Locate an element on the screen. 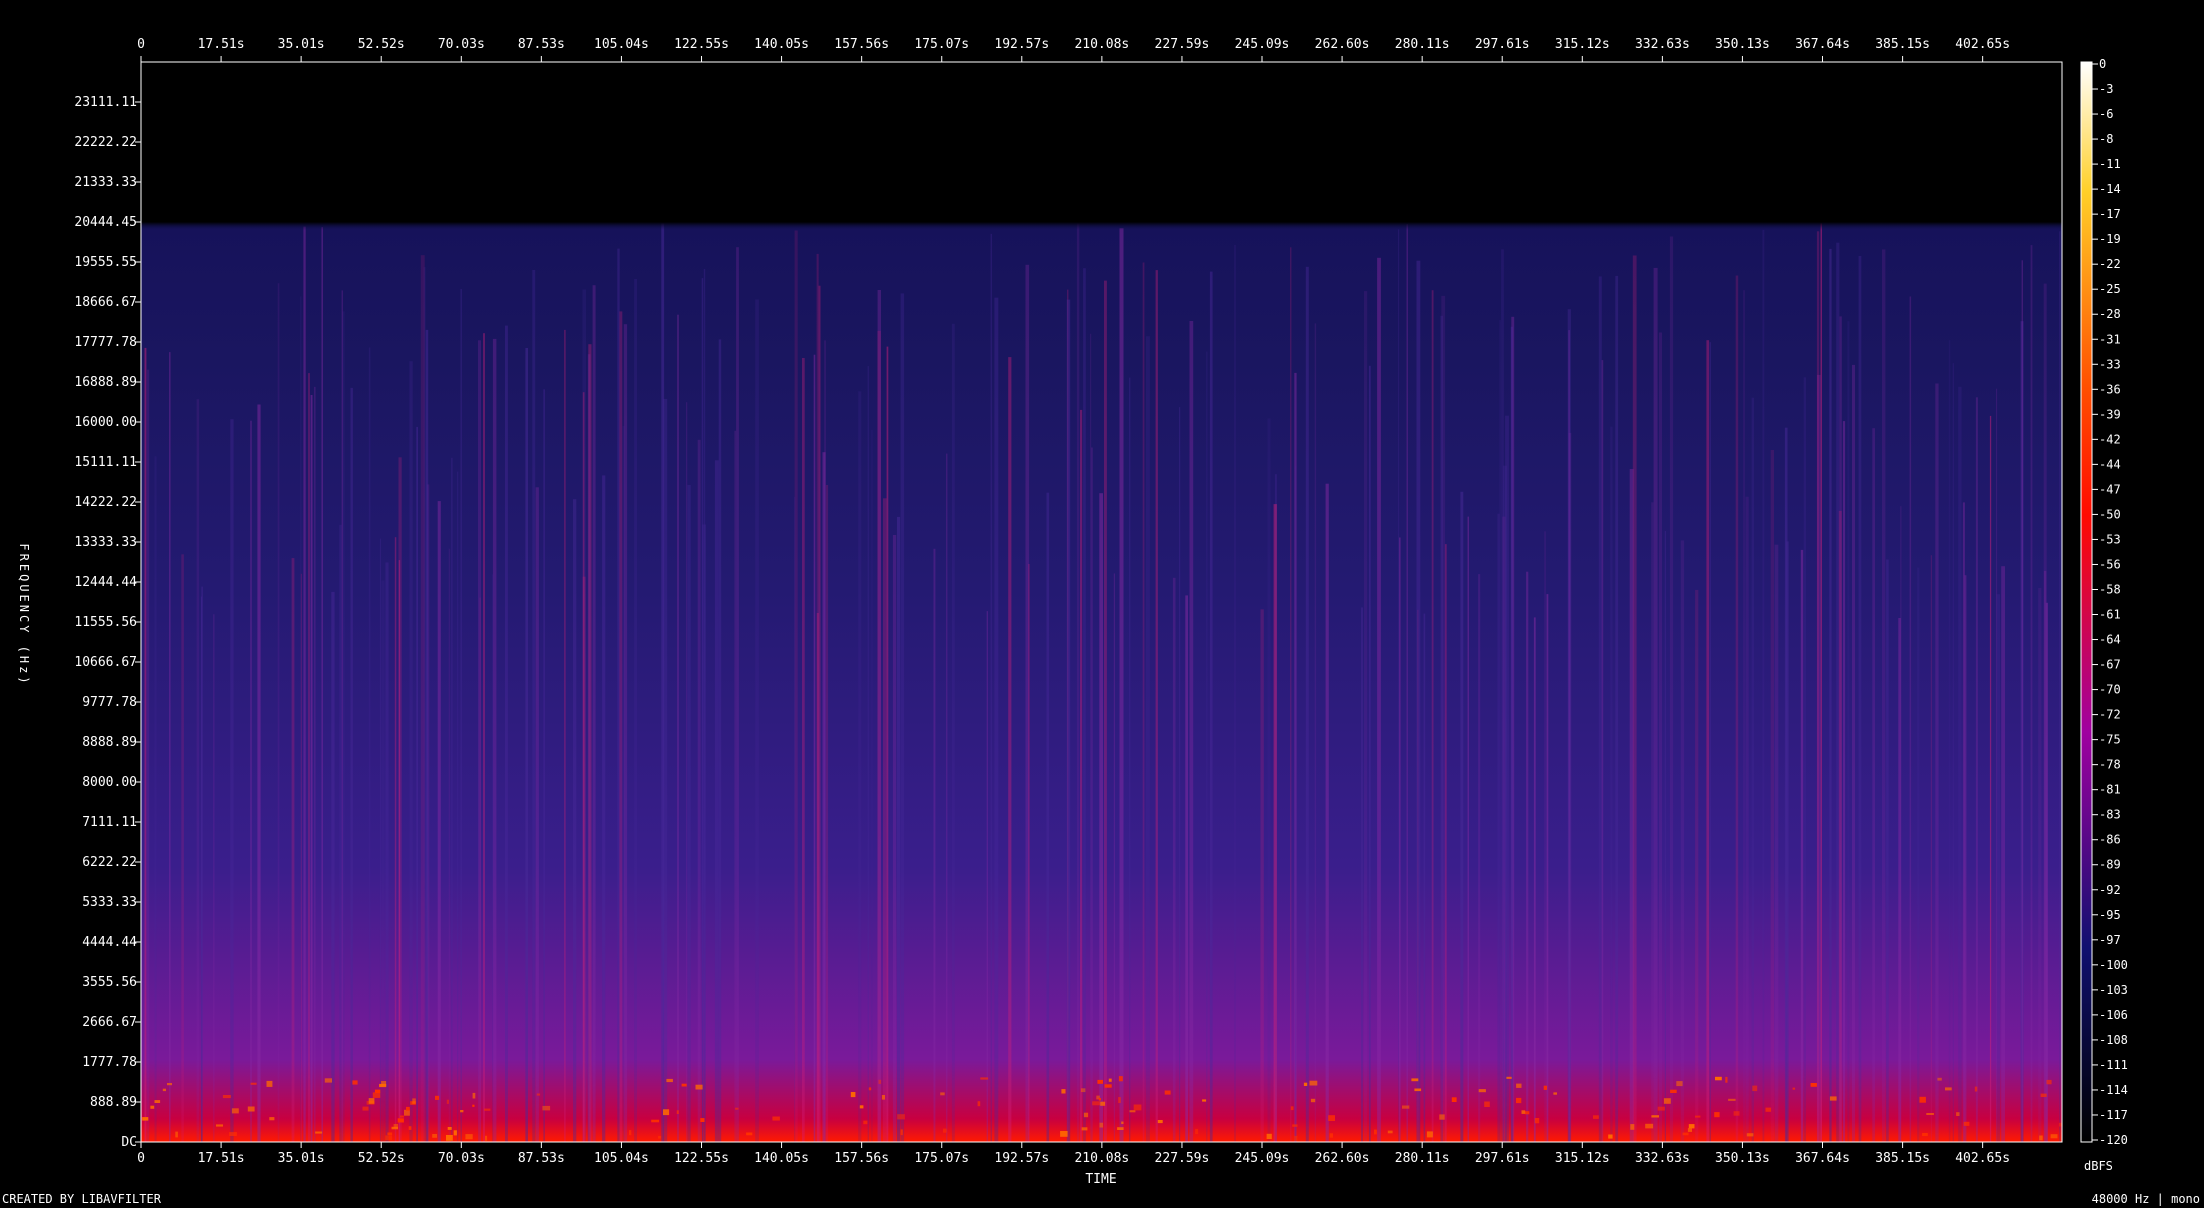 This screenshot has width=2204, height=1208. colorbar-tick-label: -61 is located at coordinates (2110, 615).